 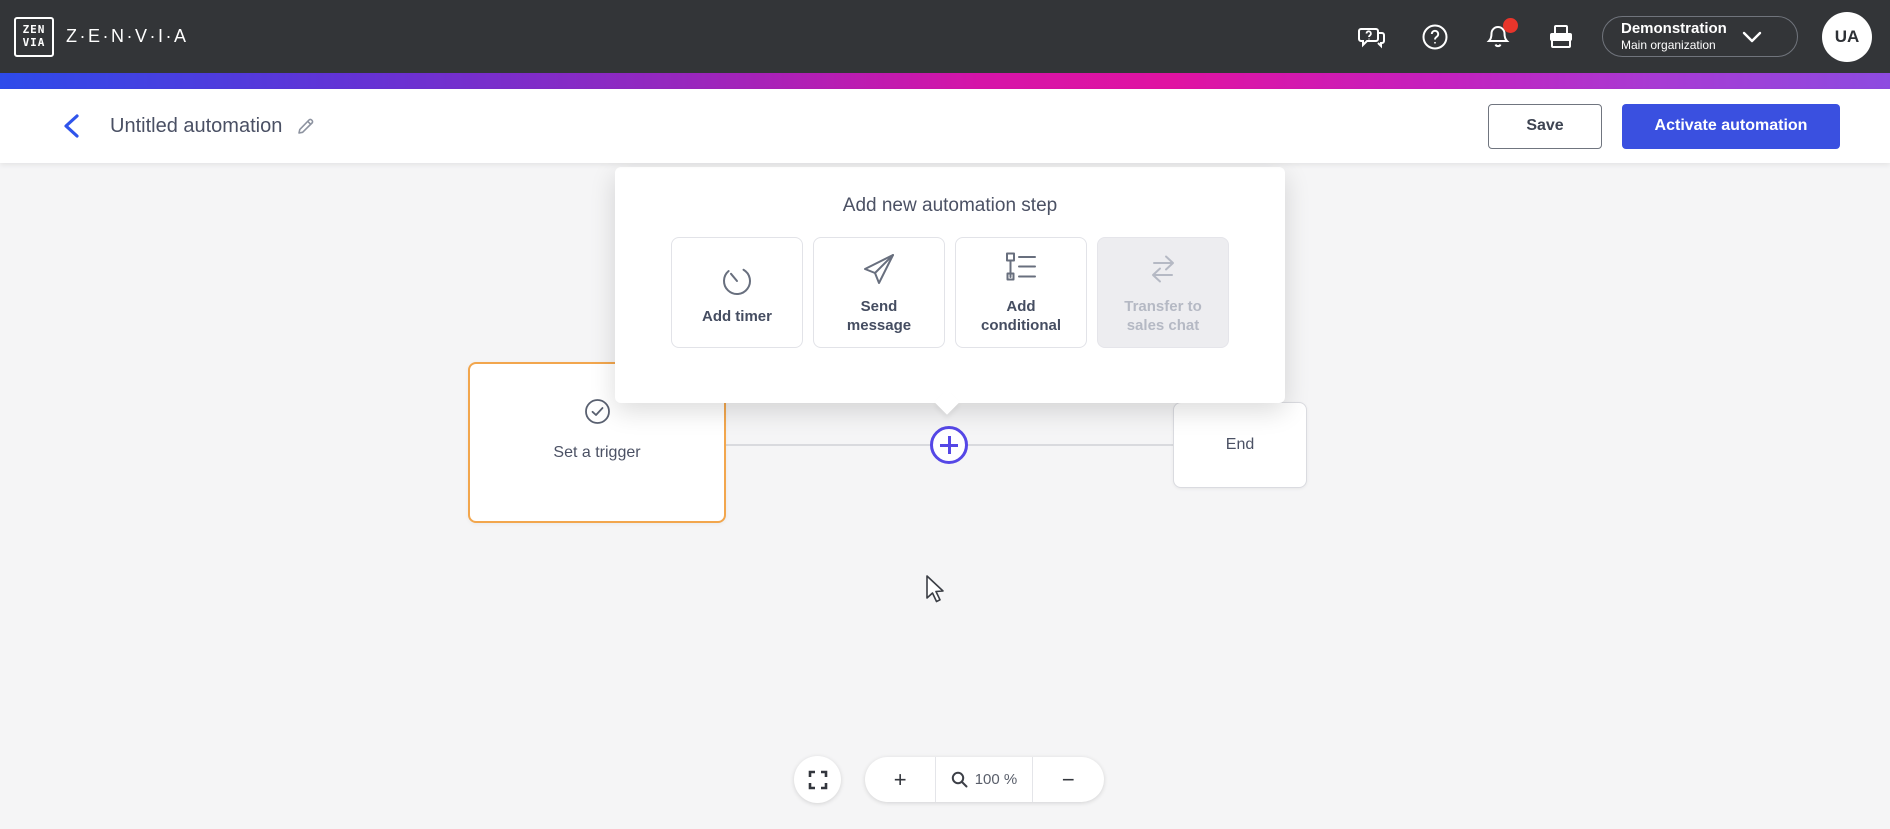 I want to click on popup-title: Add new automation step, so click(x=950, y=205).